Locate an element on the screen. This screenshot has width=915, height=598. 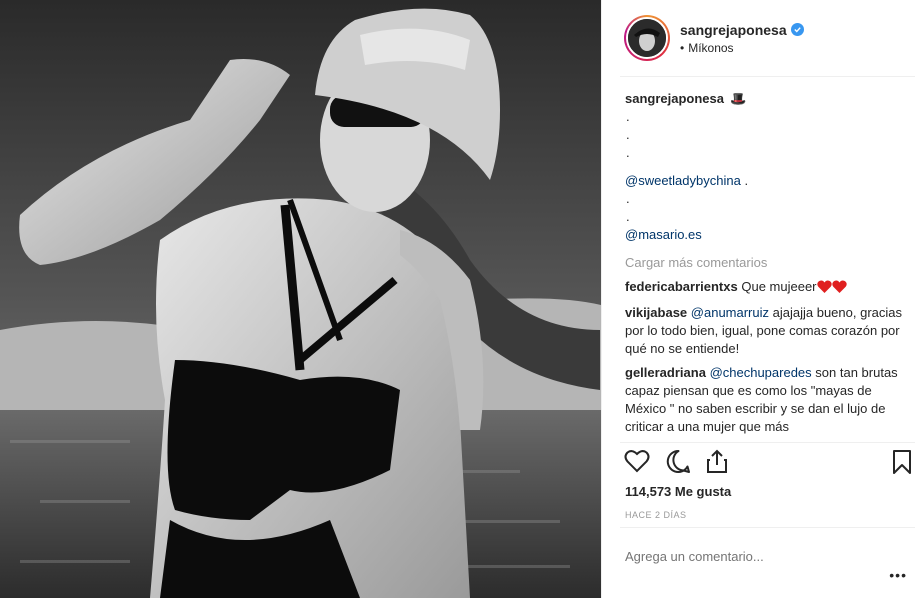
post-timestamp: HACE 2 DÍAS is located at coordinates (656, 515).